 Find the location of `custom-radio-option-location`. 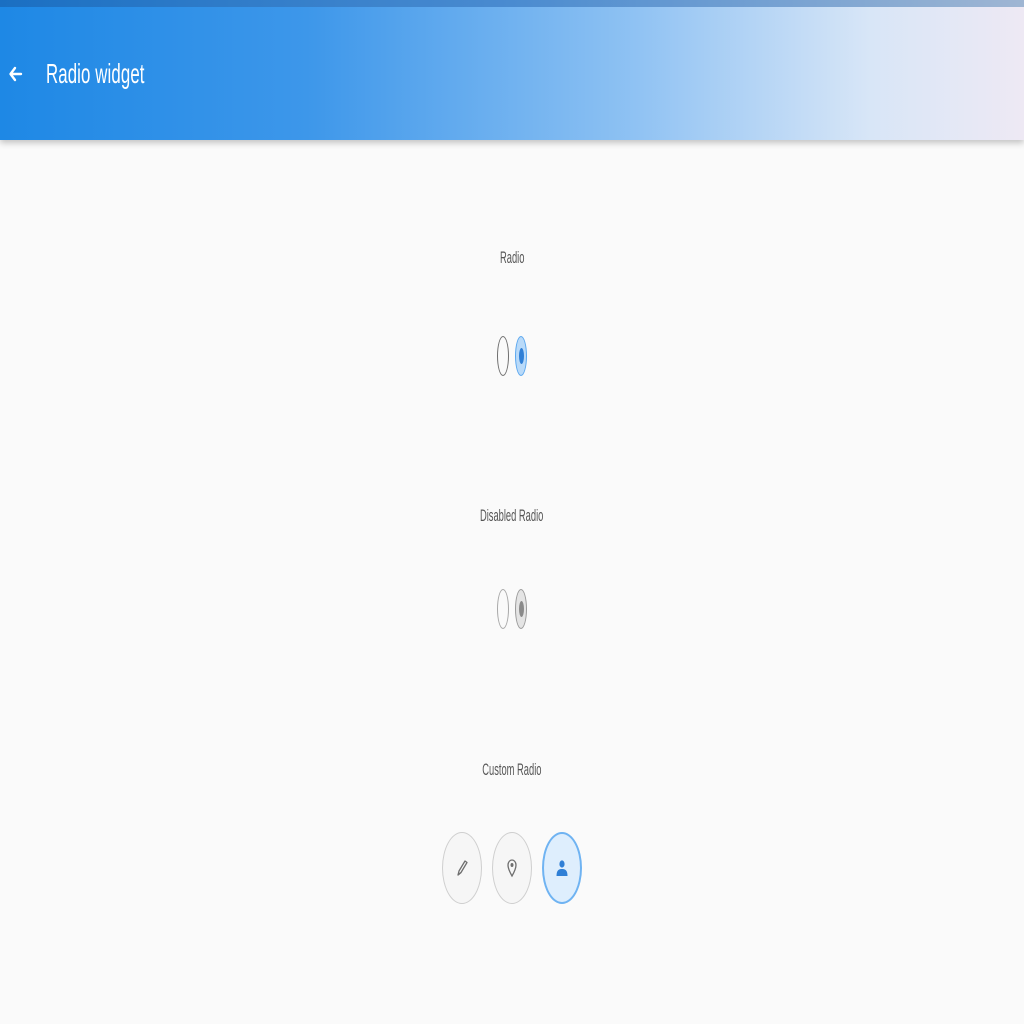

custom-radio-option-location is located at coordinates (512, 868).